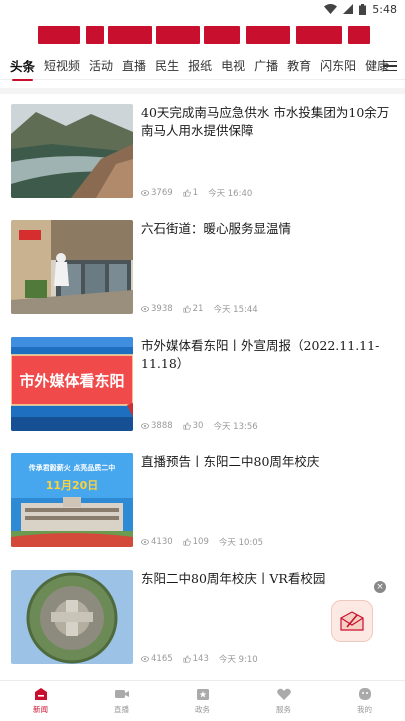  Describe the element at coordinates (268, 122) in the screenshot. I see `news-title: 40天完成南马应急供水 市水投集团为10余万南马人用水提供保障` at that location.